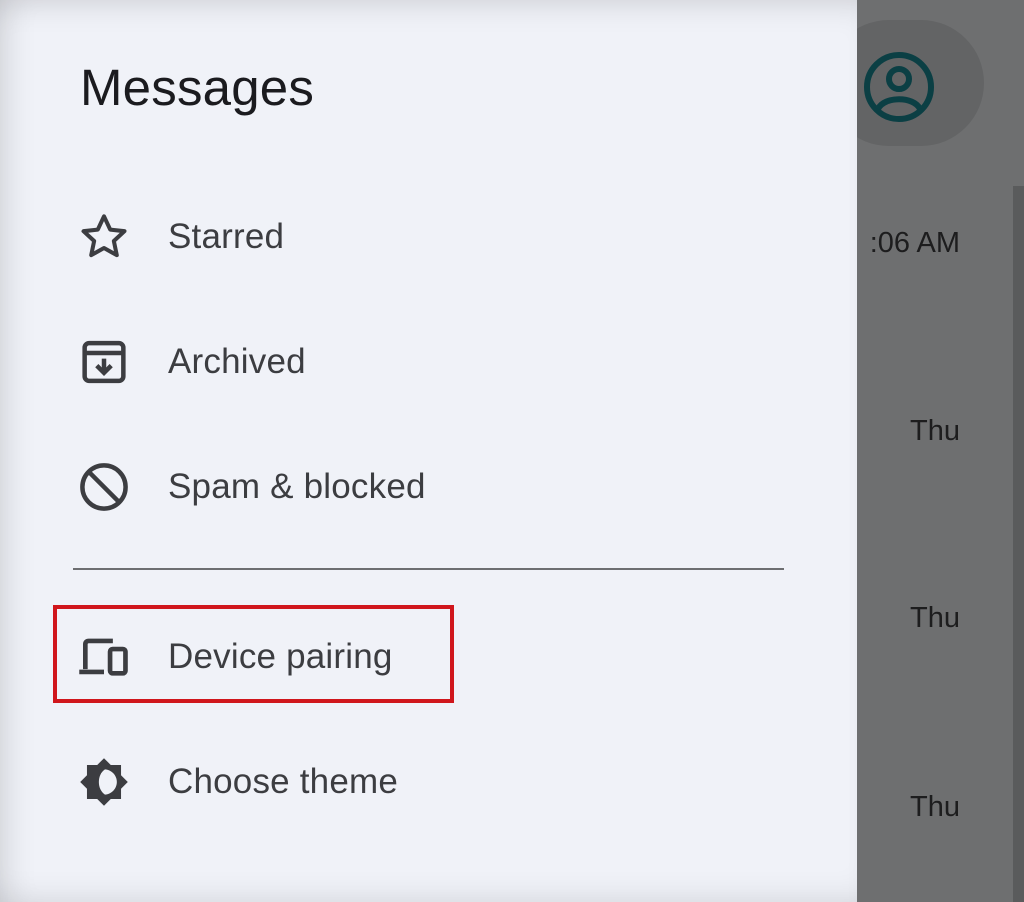 The width and height of the screenshot is (1024, 902). I want to click on drawer-title: Messages, so click(197, 87).